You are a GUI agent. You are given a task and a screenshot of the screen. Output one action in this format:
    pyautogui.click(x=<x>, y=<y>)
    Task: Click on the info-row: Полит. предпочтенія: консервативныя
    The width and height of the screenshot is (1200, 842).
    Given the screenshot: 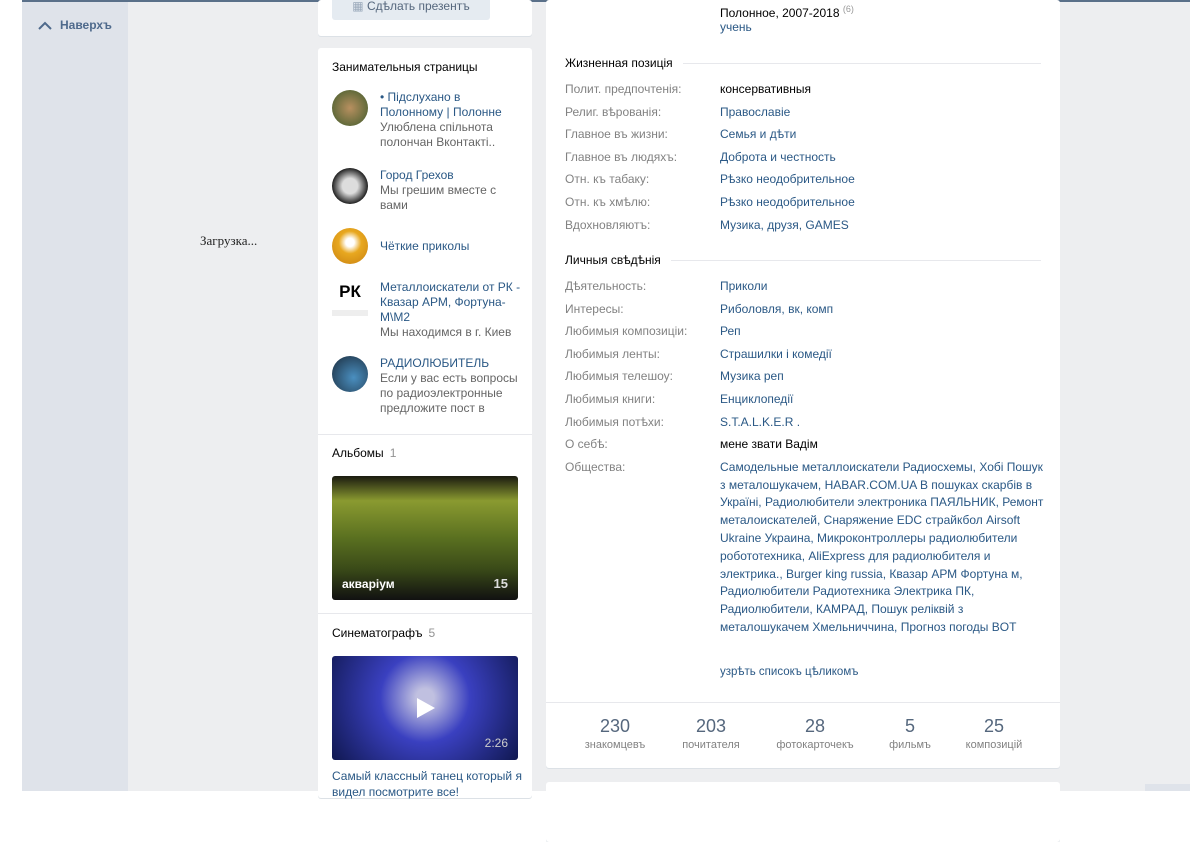 What is the action you would take?
    pyautogui.click(x=807, y=89)
    